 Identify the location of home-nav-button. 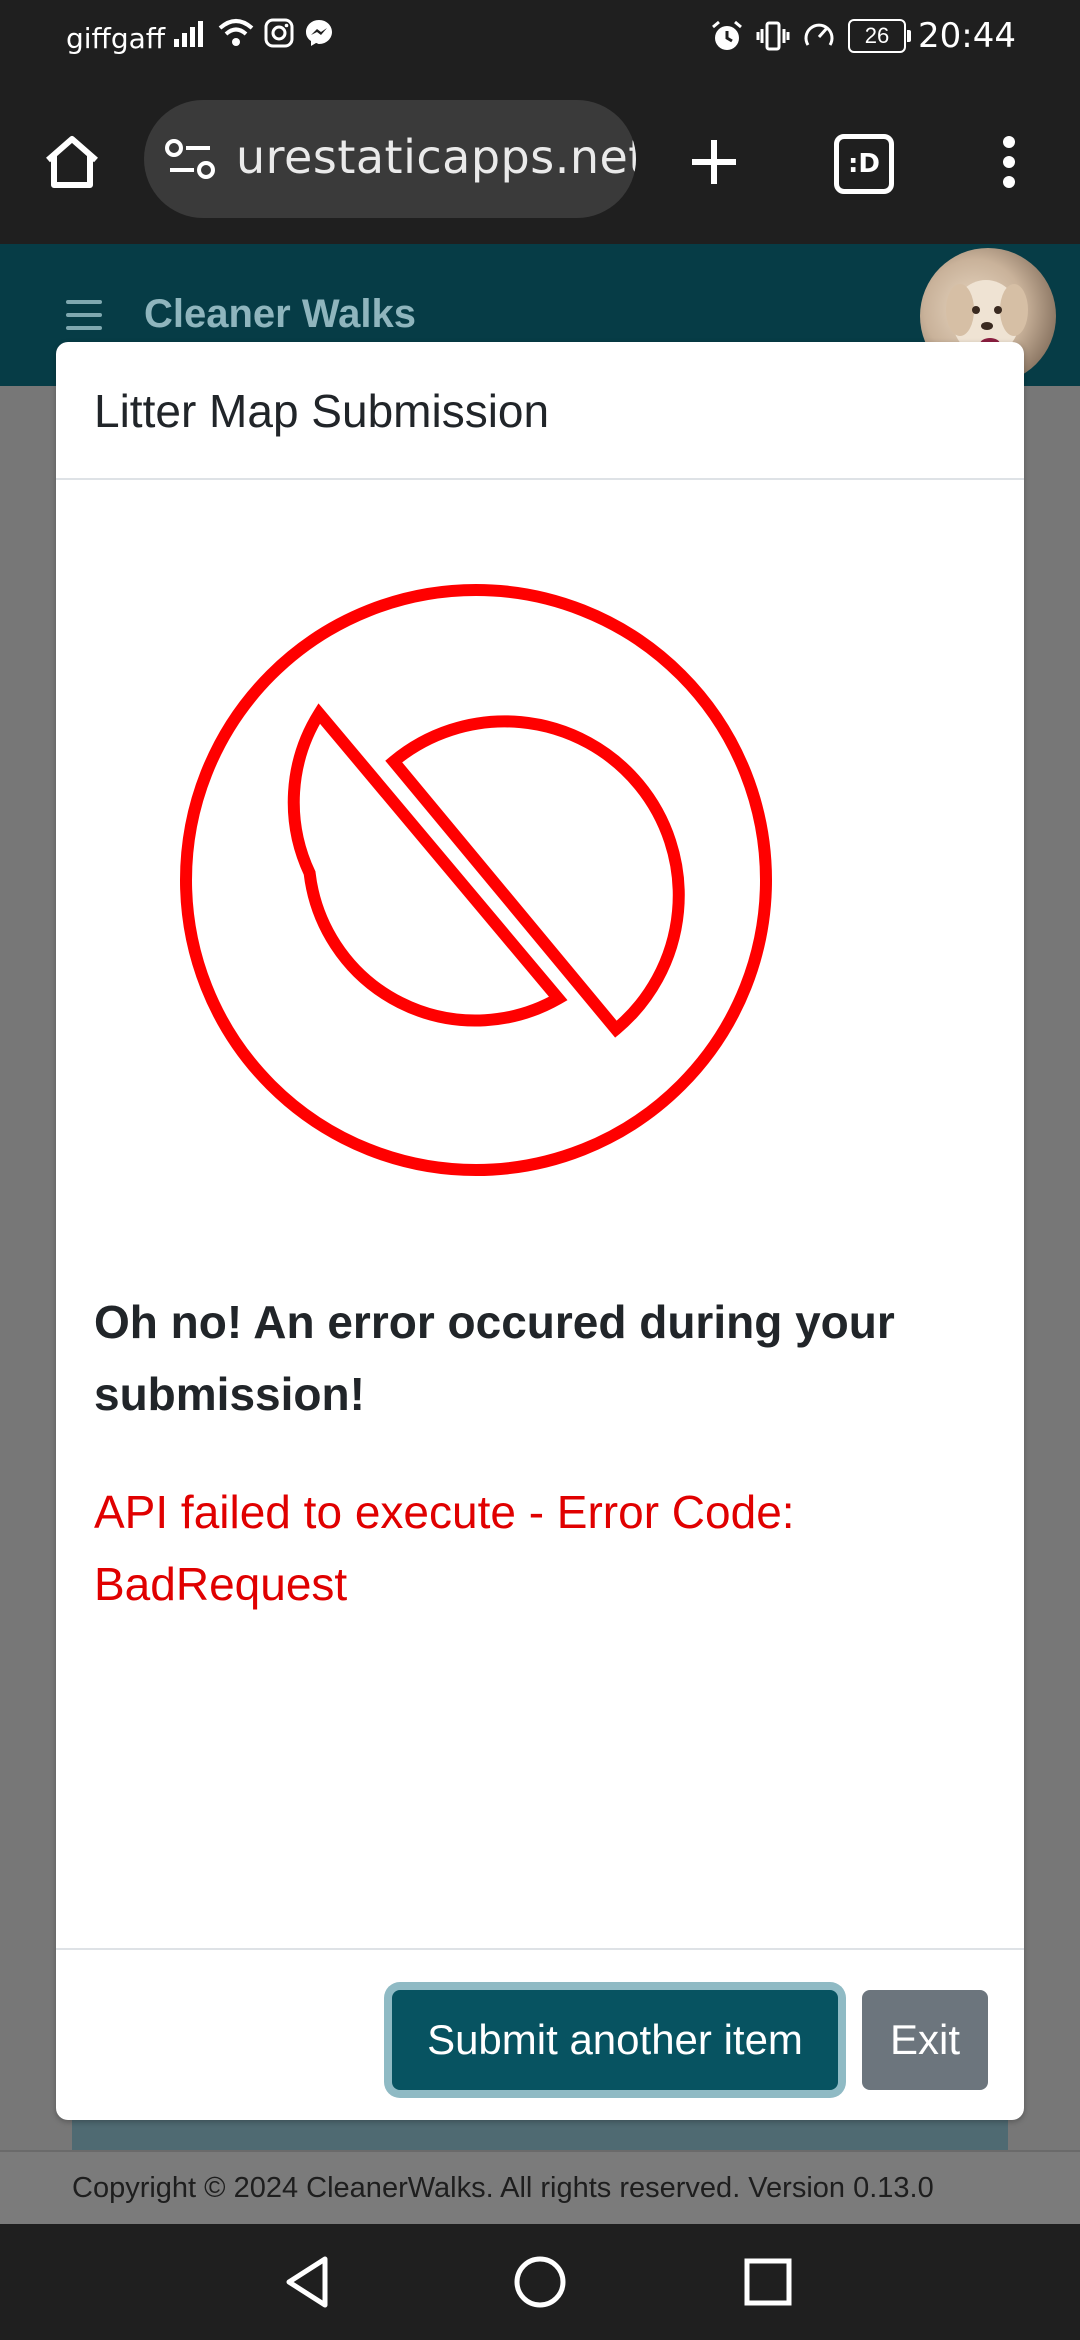
(540, 2282).